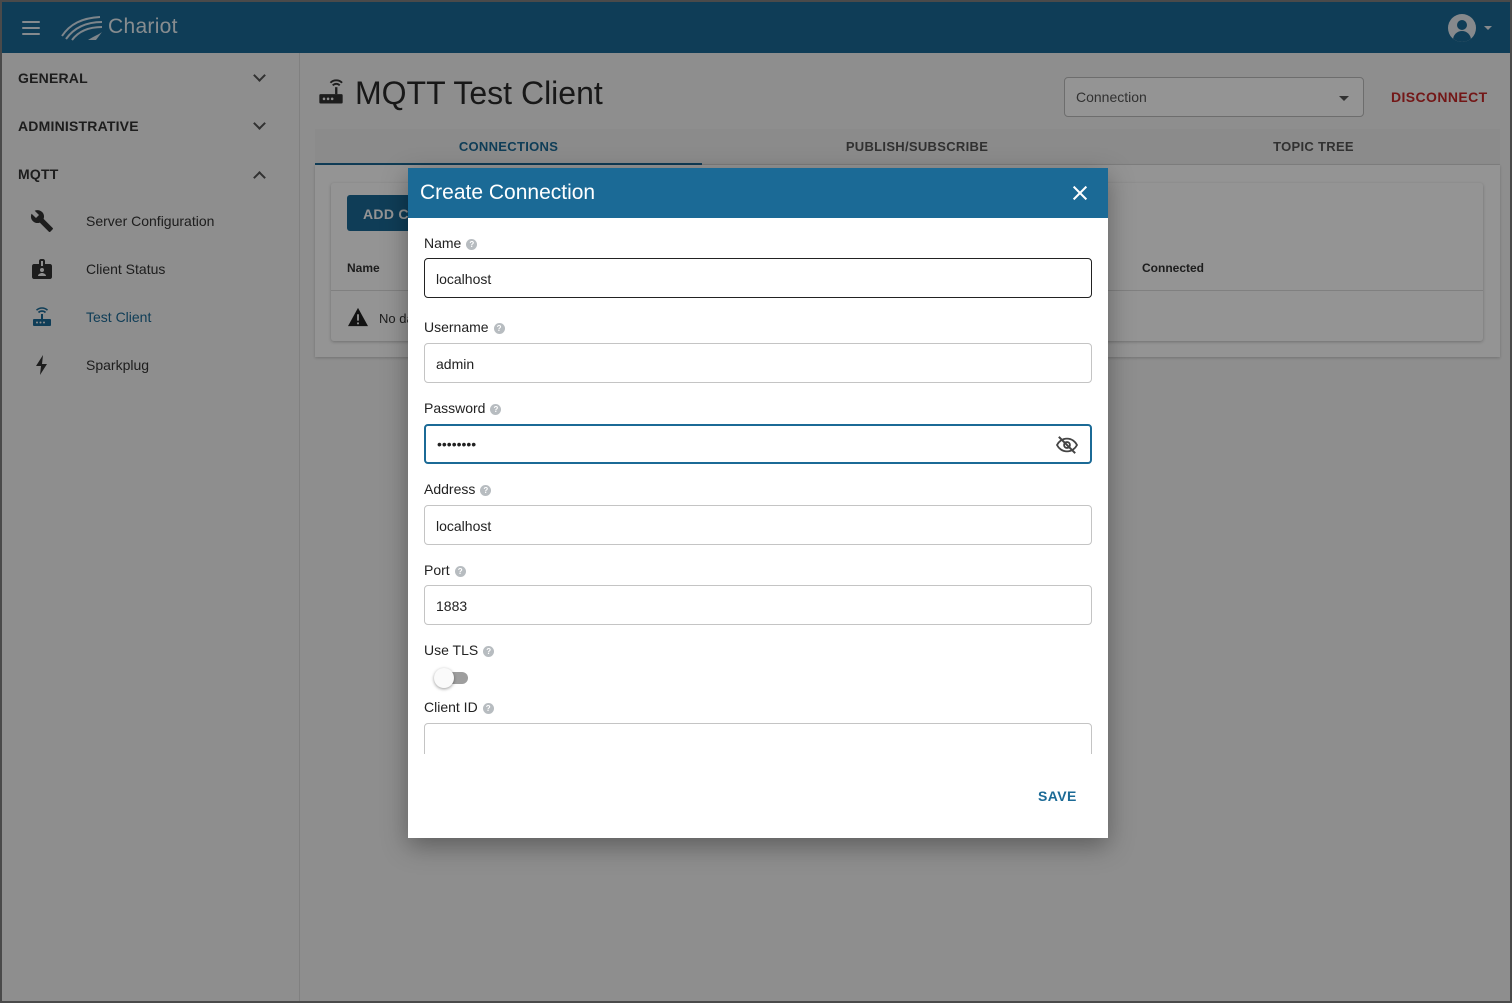 Image resolution: width=1512 pixels, height=1003 pixels. I want to click on port-label: Port?, so click(445, 570).